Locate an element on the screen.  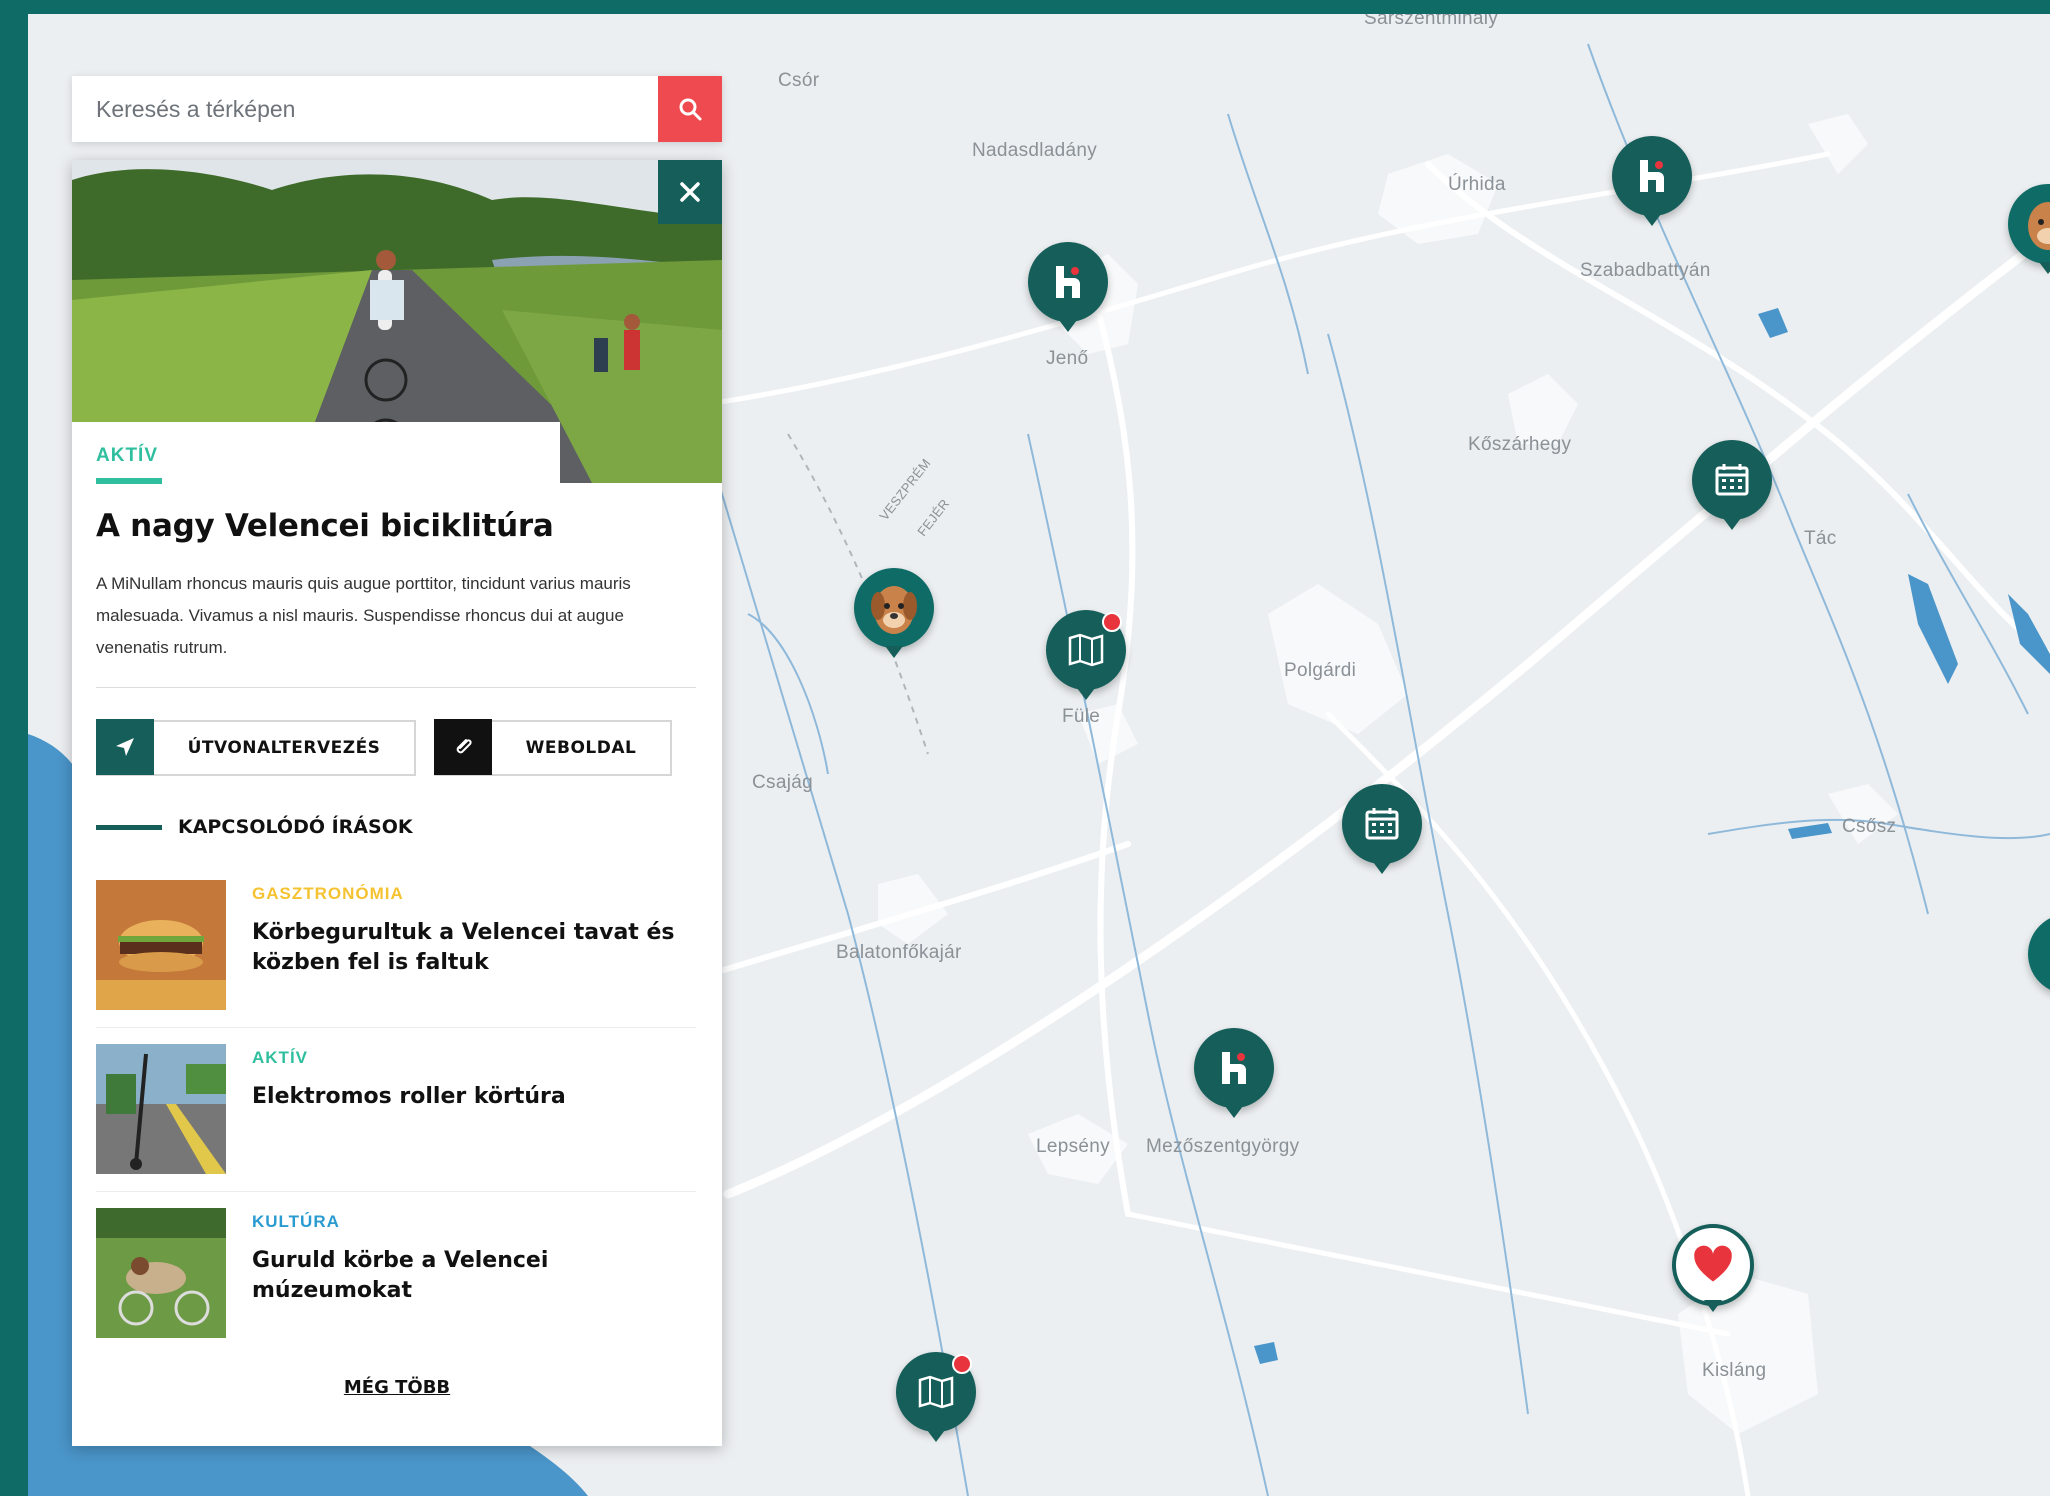
place-label: Szabadbattyán is located at coordinates (1645, 270).